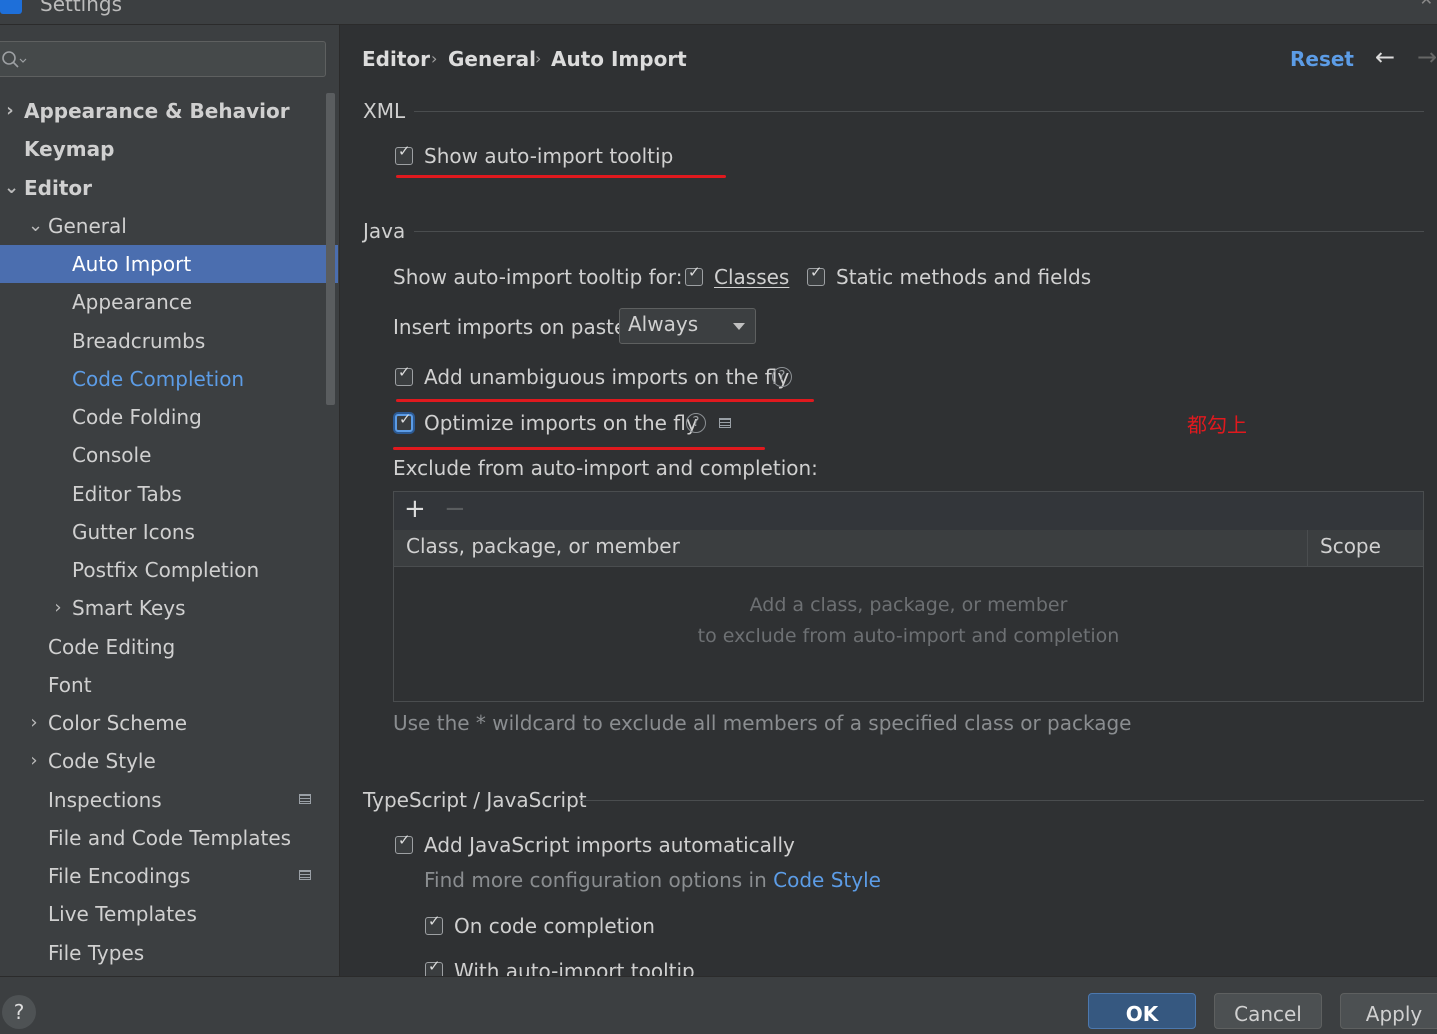  I want to click on java-static-members-label: Static methods and fields, so click(963, 277).